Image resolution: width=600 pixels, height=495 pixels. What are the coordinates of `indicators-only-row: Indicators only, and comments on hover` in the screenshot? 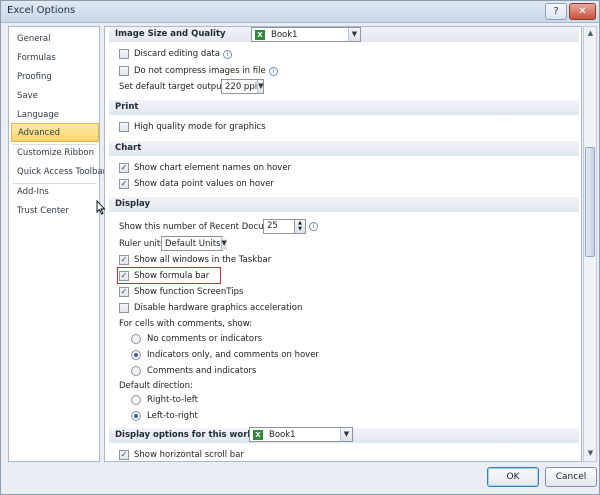 It's located at (225, 355).